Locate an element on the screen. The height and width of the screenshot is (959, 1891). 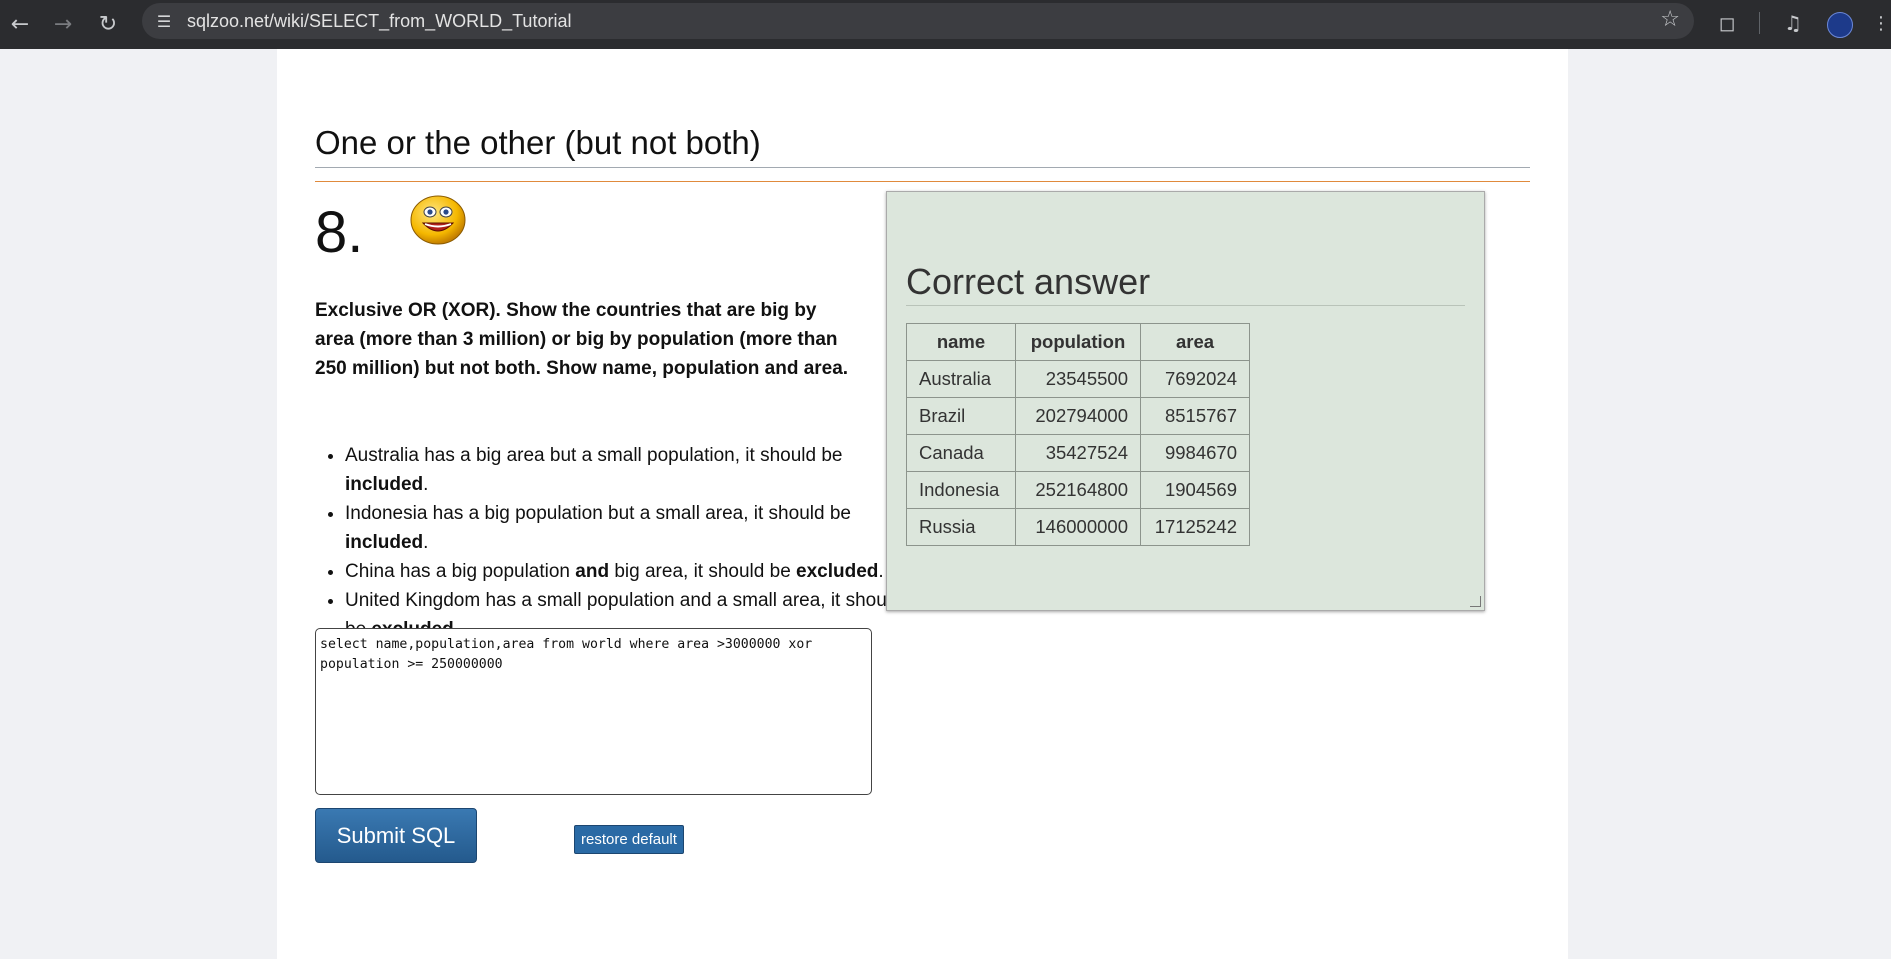
table-cell: 23545500 is located at coordinates (1078, 379).